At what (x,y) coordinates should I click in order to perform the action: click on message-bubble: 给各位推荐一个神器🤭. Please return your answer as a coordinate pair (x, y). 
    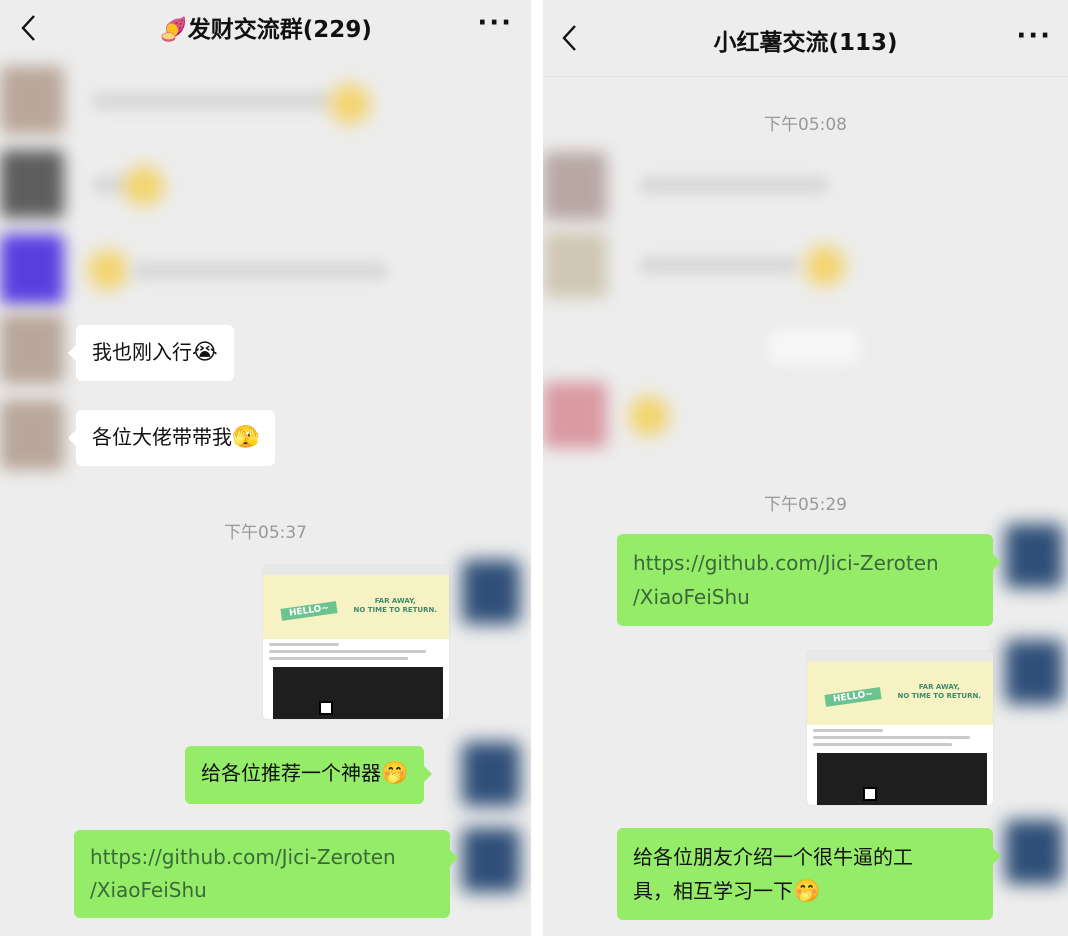
    Looking at the image, I should click on (309, 775).